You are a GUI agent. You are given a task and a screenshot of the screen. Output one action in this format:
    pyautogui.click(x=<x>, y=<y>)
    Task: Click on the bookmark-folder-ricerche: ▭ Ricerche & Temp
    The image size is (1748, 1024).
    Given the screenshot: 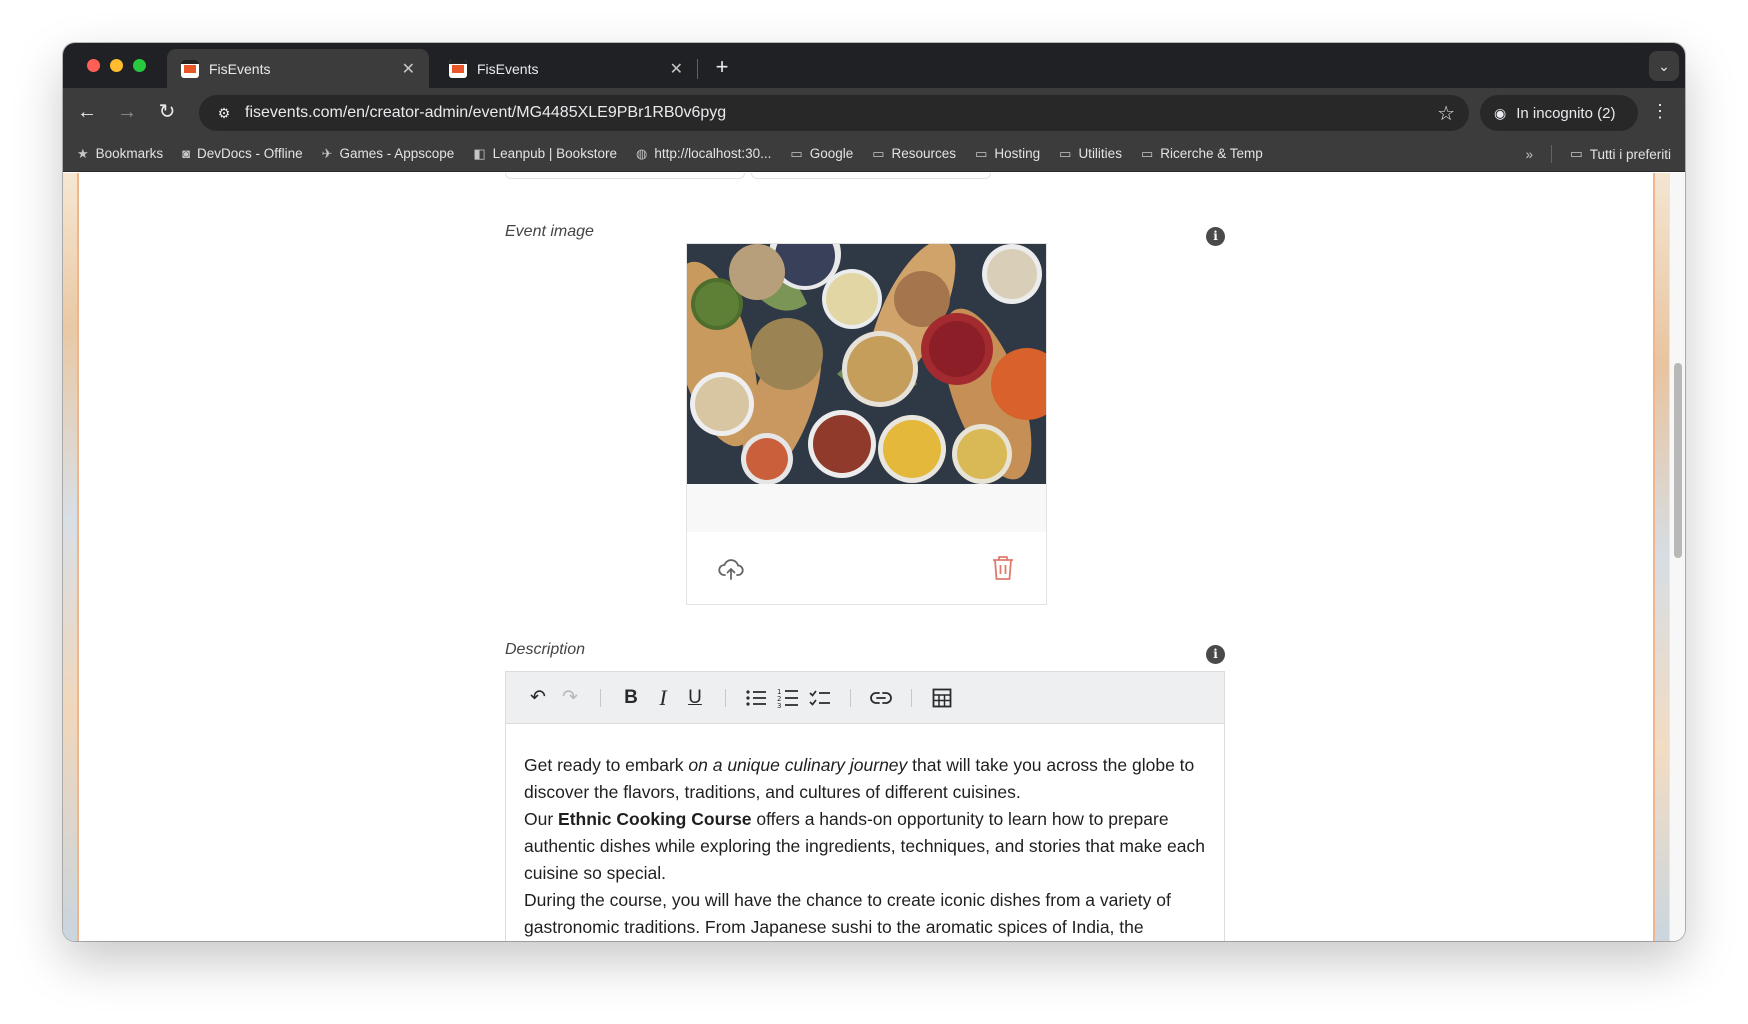 What is the action you would take?
    pyautogui.click(x=1202, y=154)
    